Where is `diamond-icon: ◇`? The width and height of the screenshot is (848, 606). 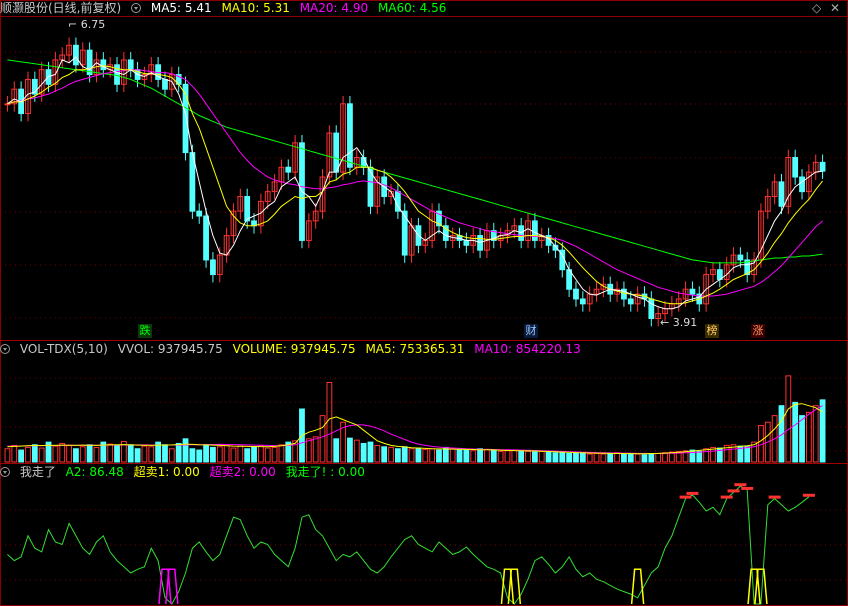
diamond-icon: ◇ is located at coordinates (816, 8).